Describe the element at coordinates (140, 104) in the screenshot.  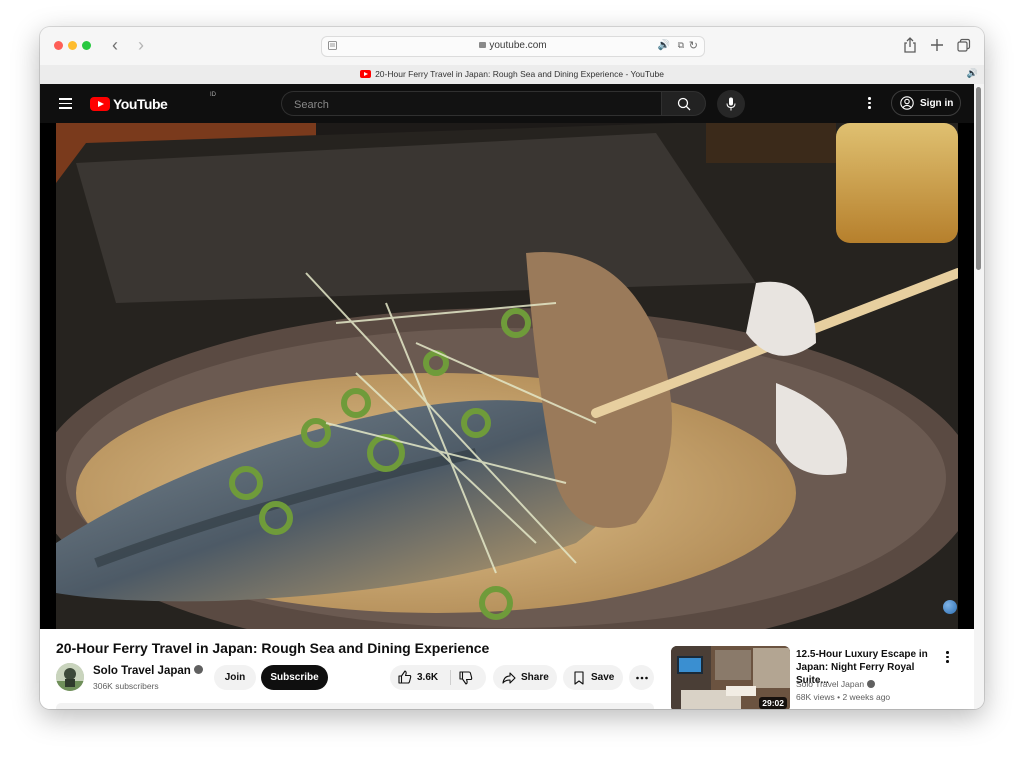
I see `logo-text: YouTube` at that location.